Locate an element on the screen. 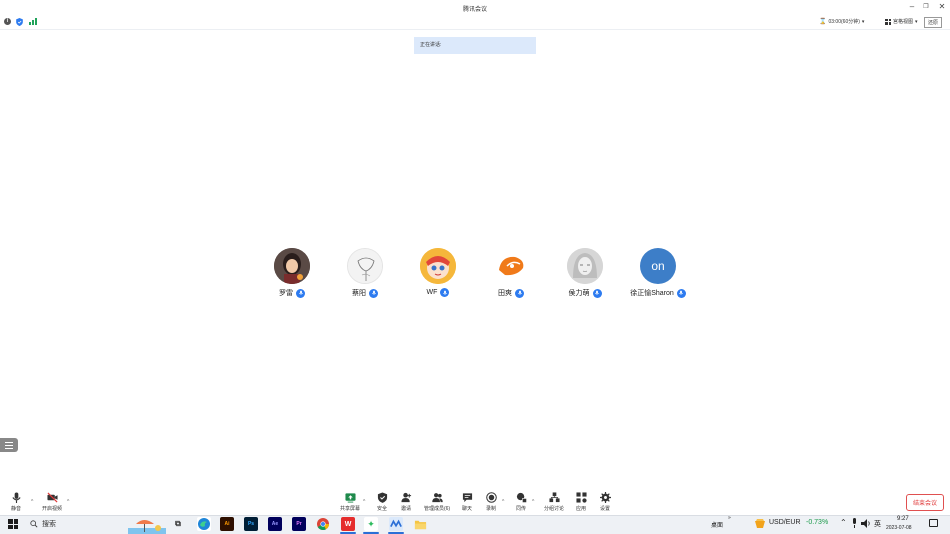  after-effects-icon: Ae is located at coordinates (275, 524).